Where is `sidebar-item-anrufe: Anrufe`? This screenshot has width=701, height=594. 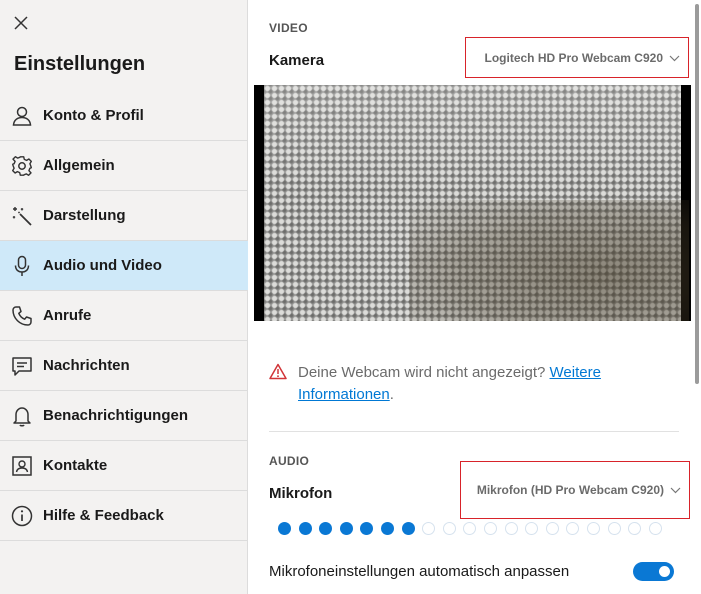 sidebar-item-anrufe: Anrufe is located at coordinates (124, 316).